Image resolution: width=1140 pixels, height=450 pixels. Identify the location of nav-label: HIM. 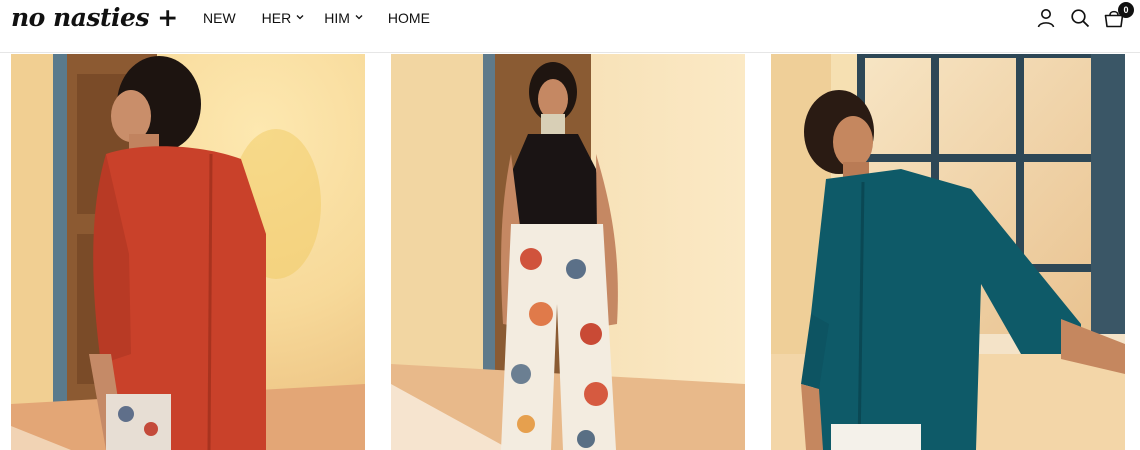
(337, 18).